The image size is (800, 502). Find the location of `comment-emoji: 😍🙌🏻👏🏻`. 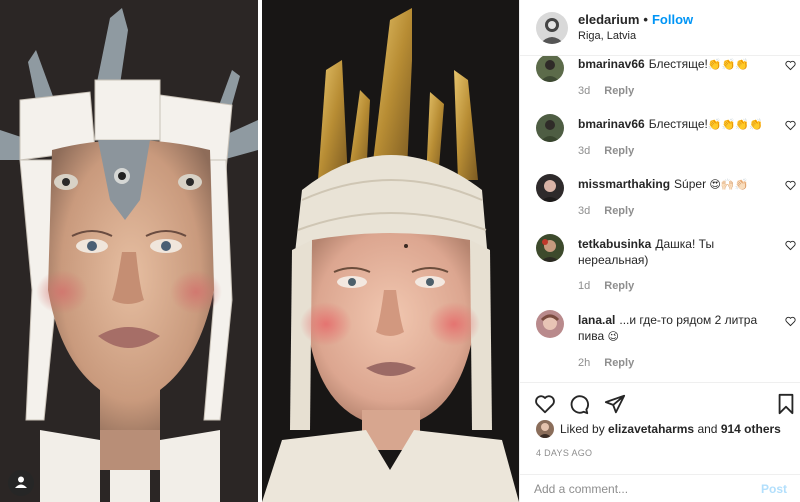

comment-emoji: 😍🙌🏻👏🏻 is located at coordinates (729, 184).